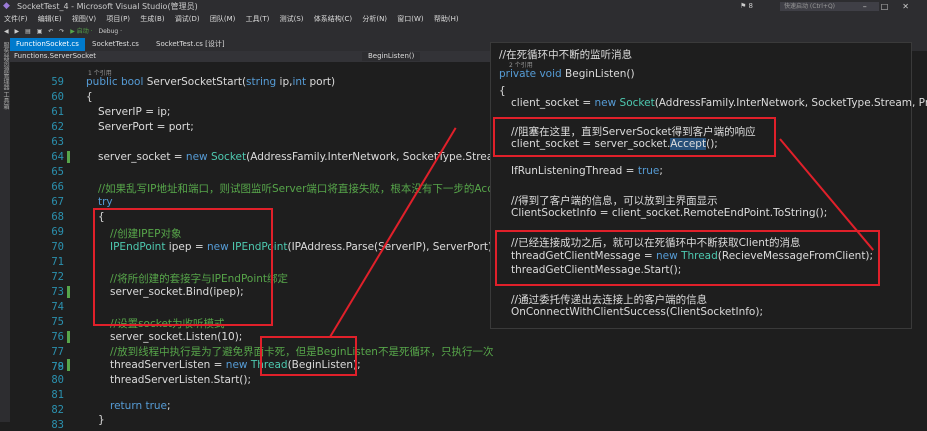 The width and height of the screenshot is (927, 431). Describe the element at coordinates (410, 19) in the screenshot. I see `menu-window: 窗口(W)` at that location.